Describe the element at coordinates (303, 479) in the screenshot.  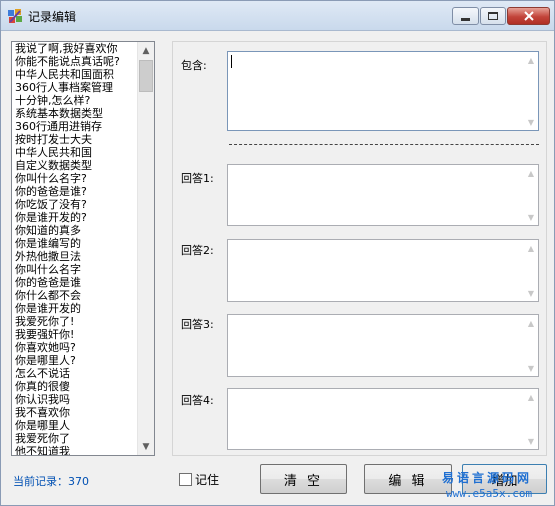
I see `clear-button: 清 空` at that location.